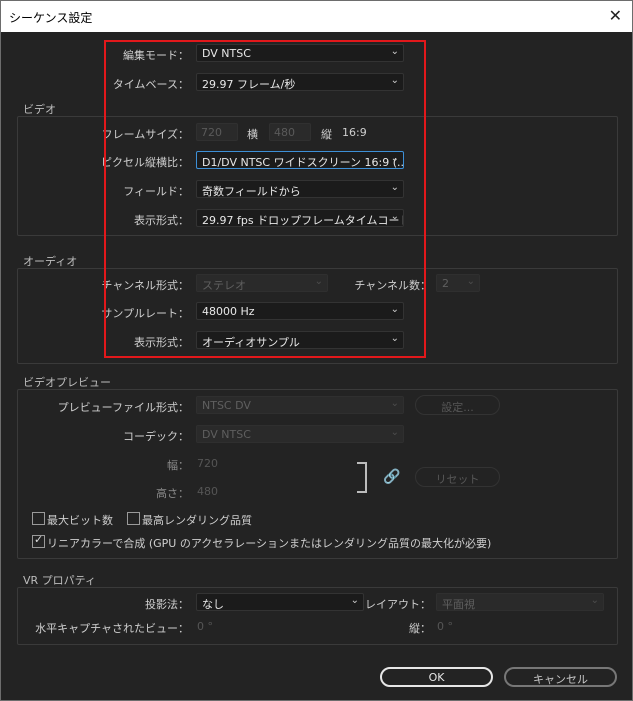 Image resolution: width=633 pixels, height=701 pixels. I want to click on preview-file-format-dropdown: NTSC DV ⌄, so click(300, 405).